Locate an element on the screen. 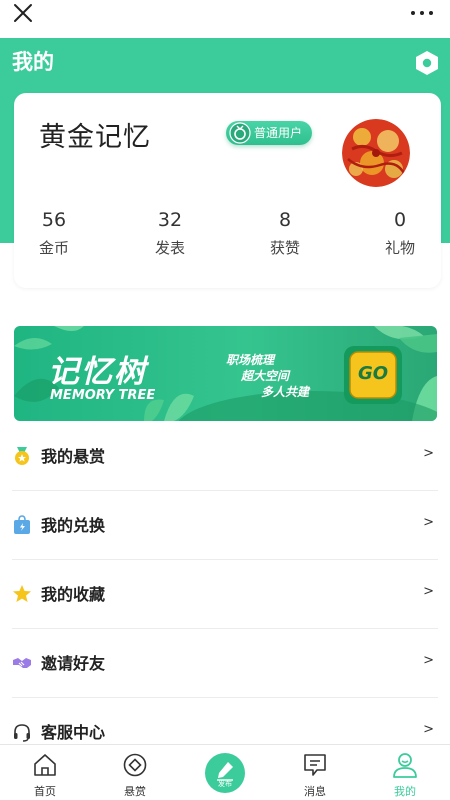  headset-icon is located at coordinates (22, 733).